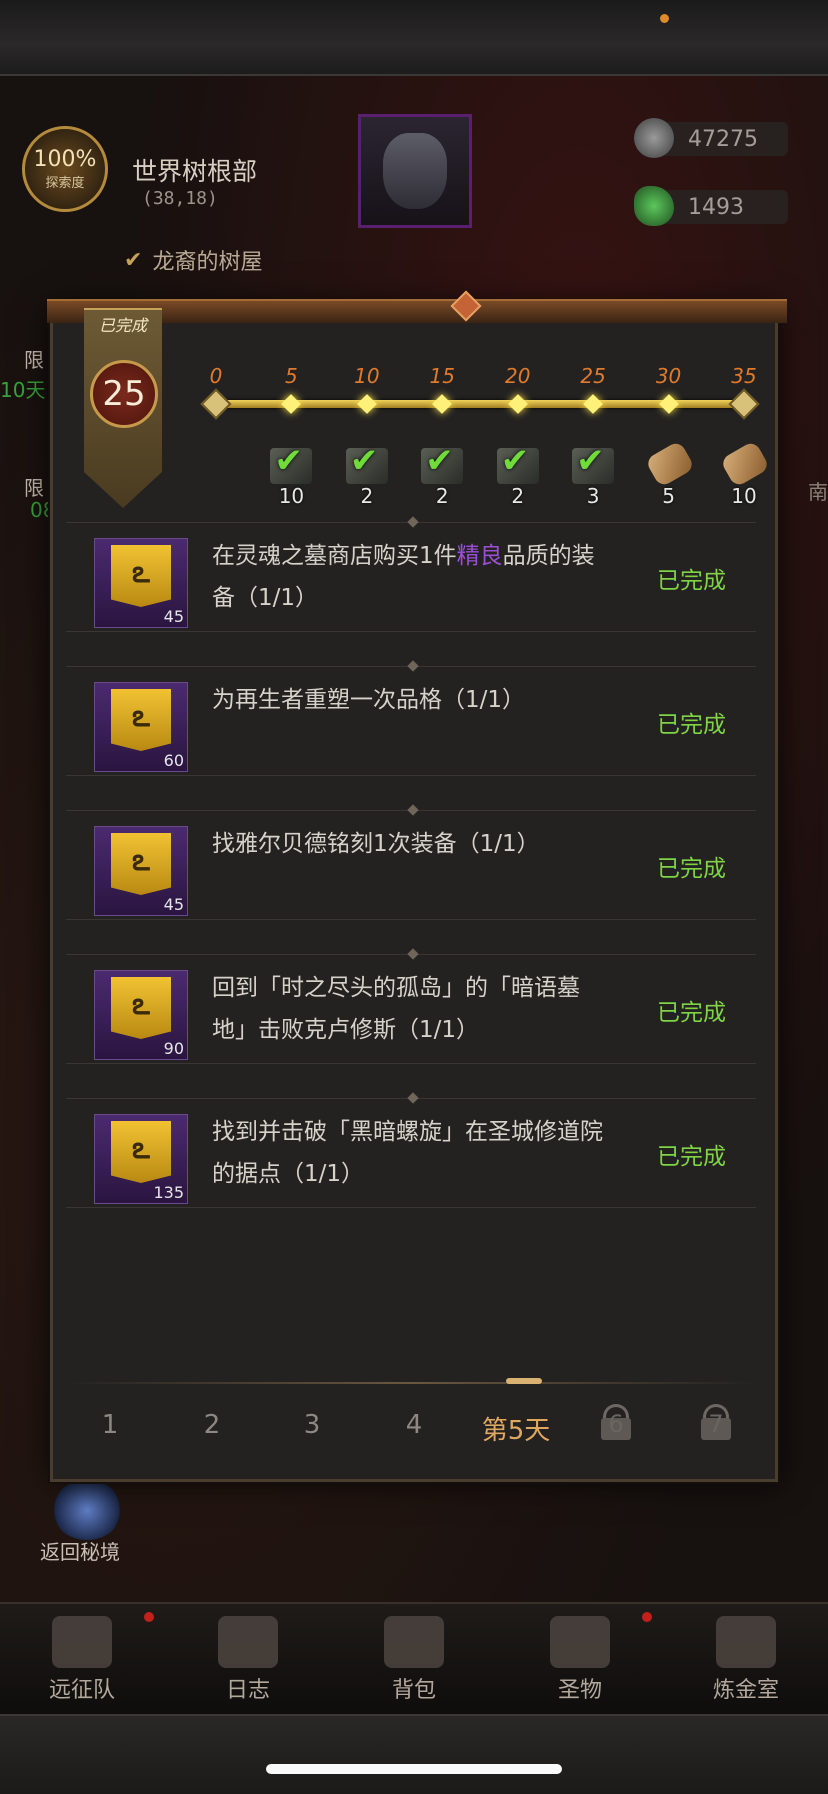  I want to click on milestone-label: 5, so click(291, 376).